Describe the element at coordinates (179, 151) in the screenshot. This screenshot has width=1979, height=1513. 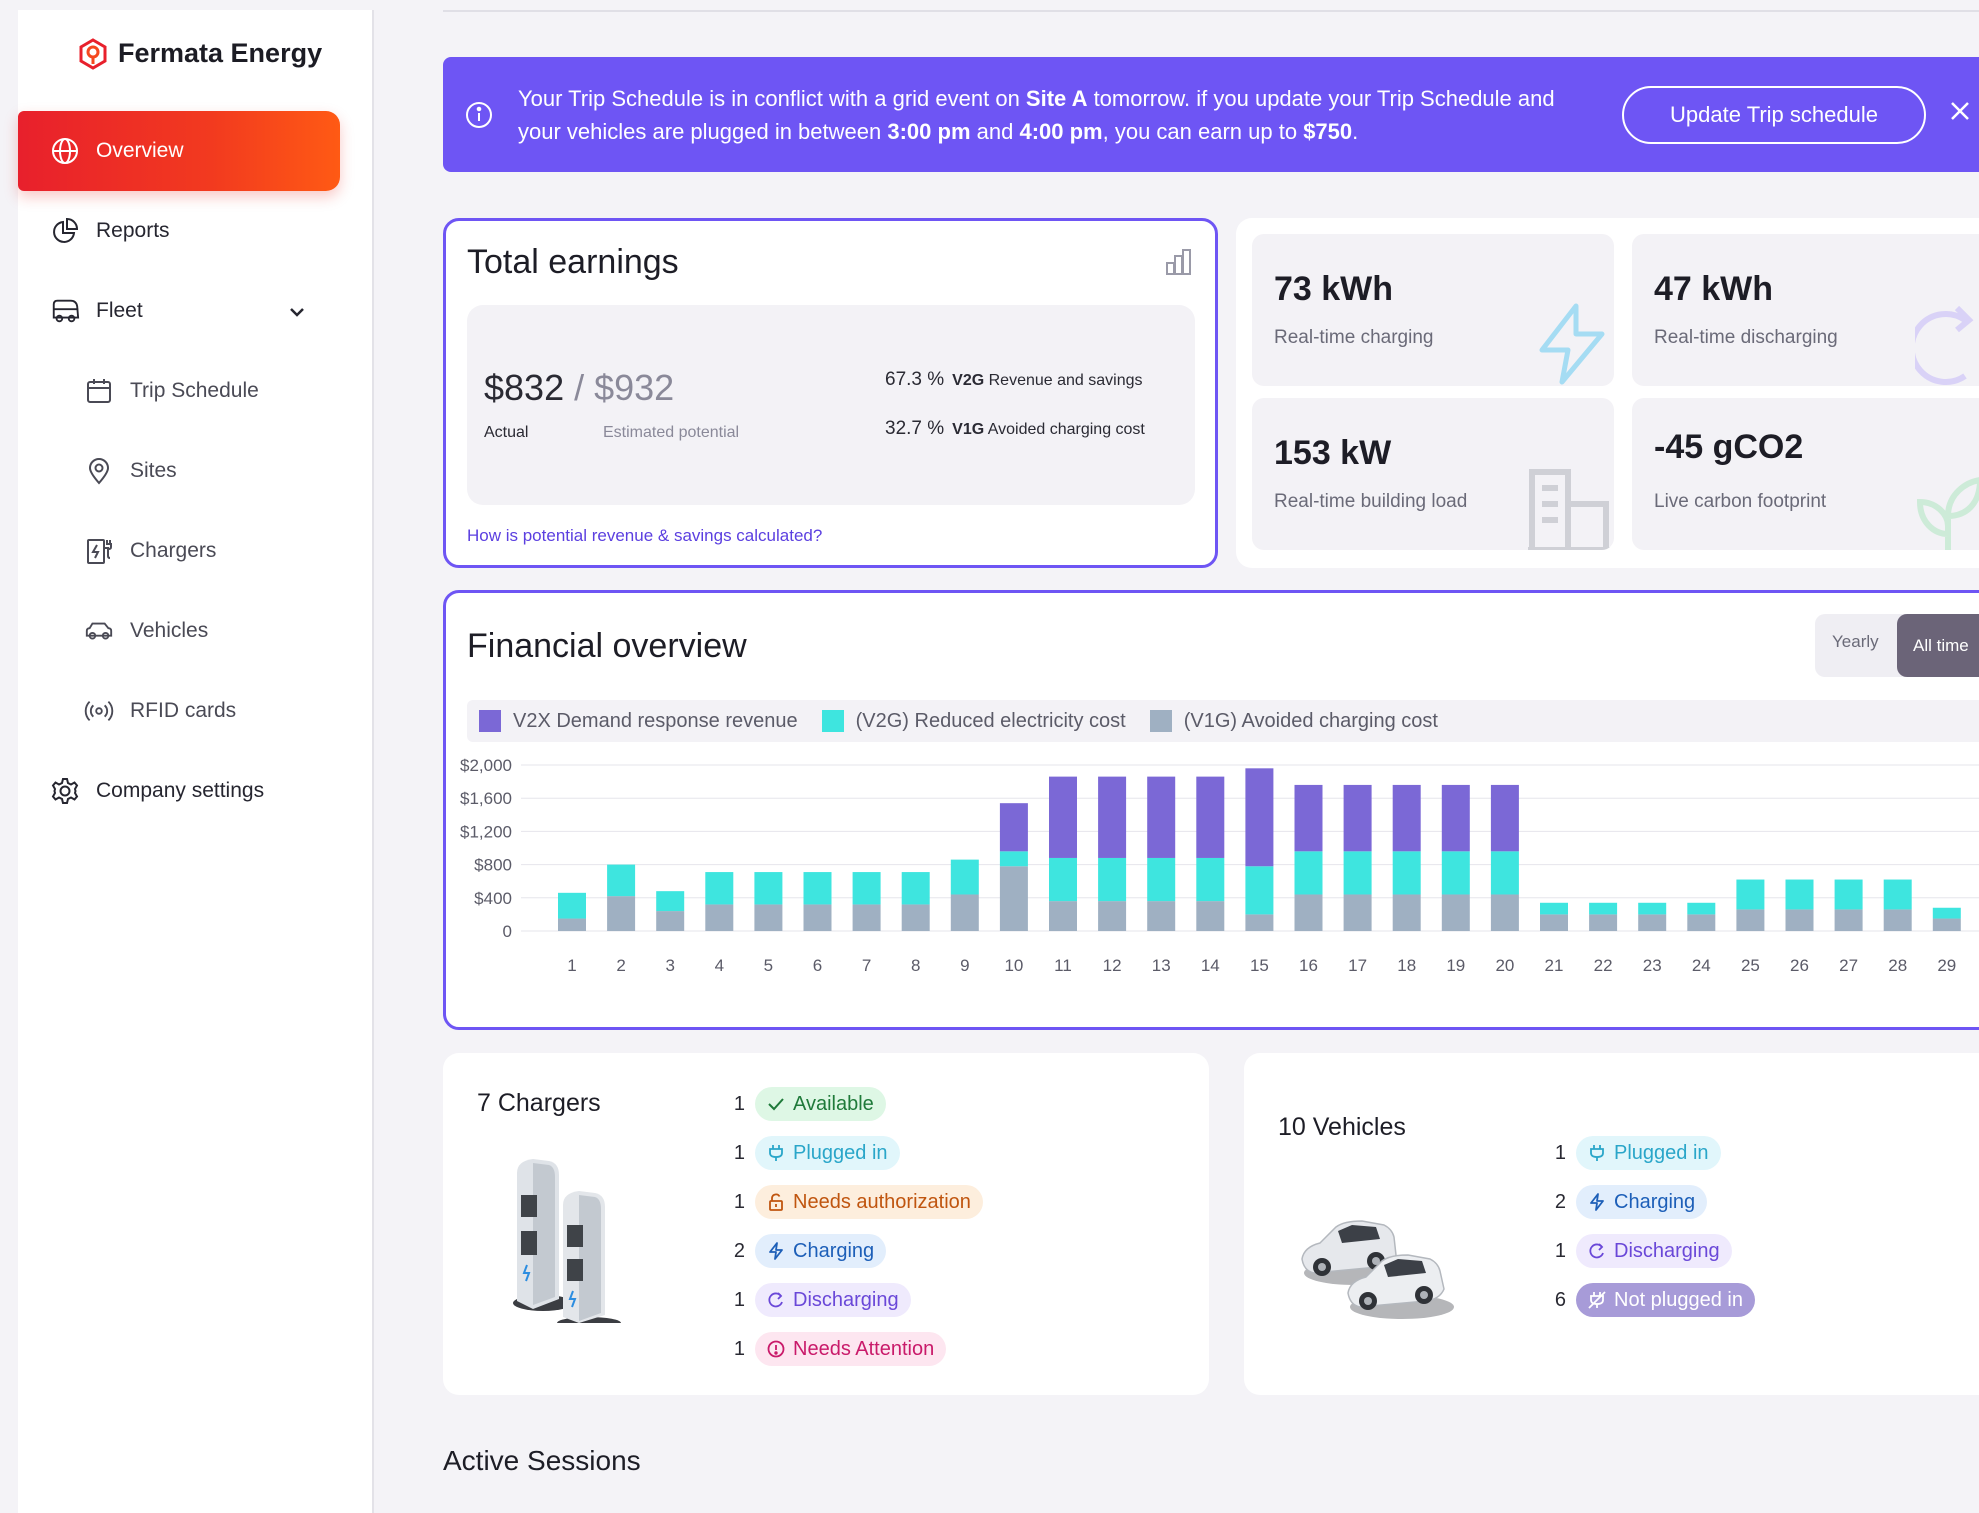
I see `nav-overview: Overview` at that location.